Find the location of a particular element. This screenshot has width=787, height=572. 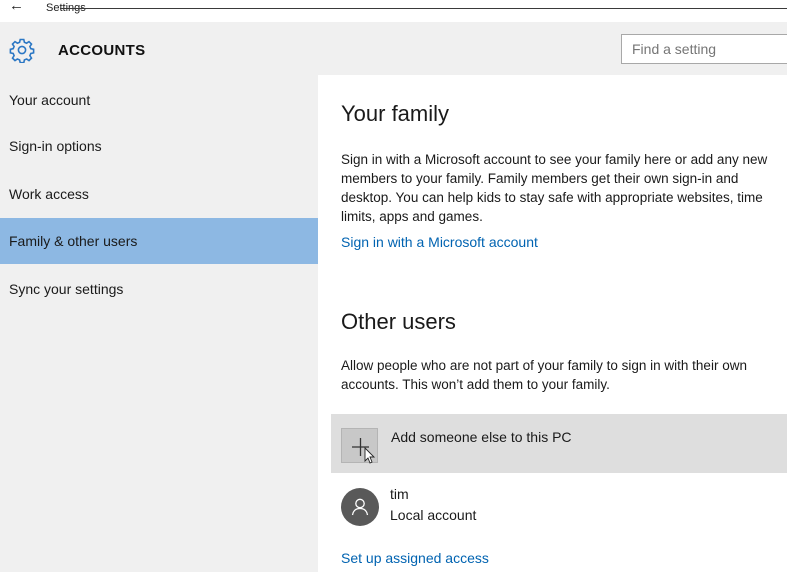

user-name: tim is located at coordinates (399, 494).